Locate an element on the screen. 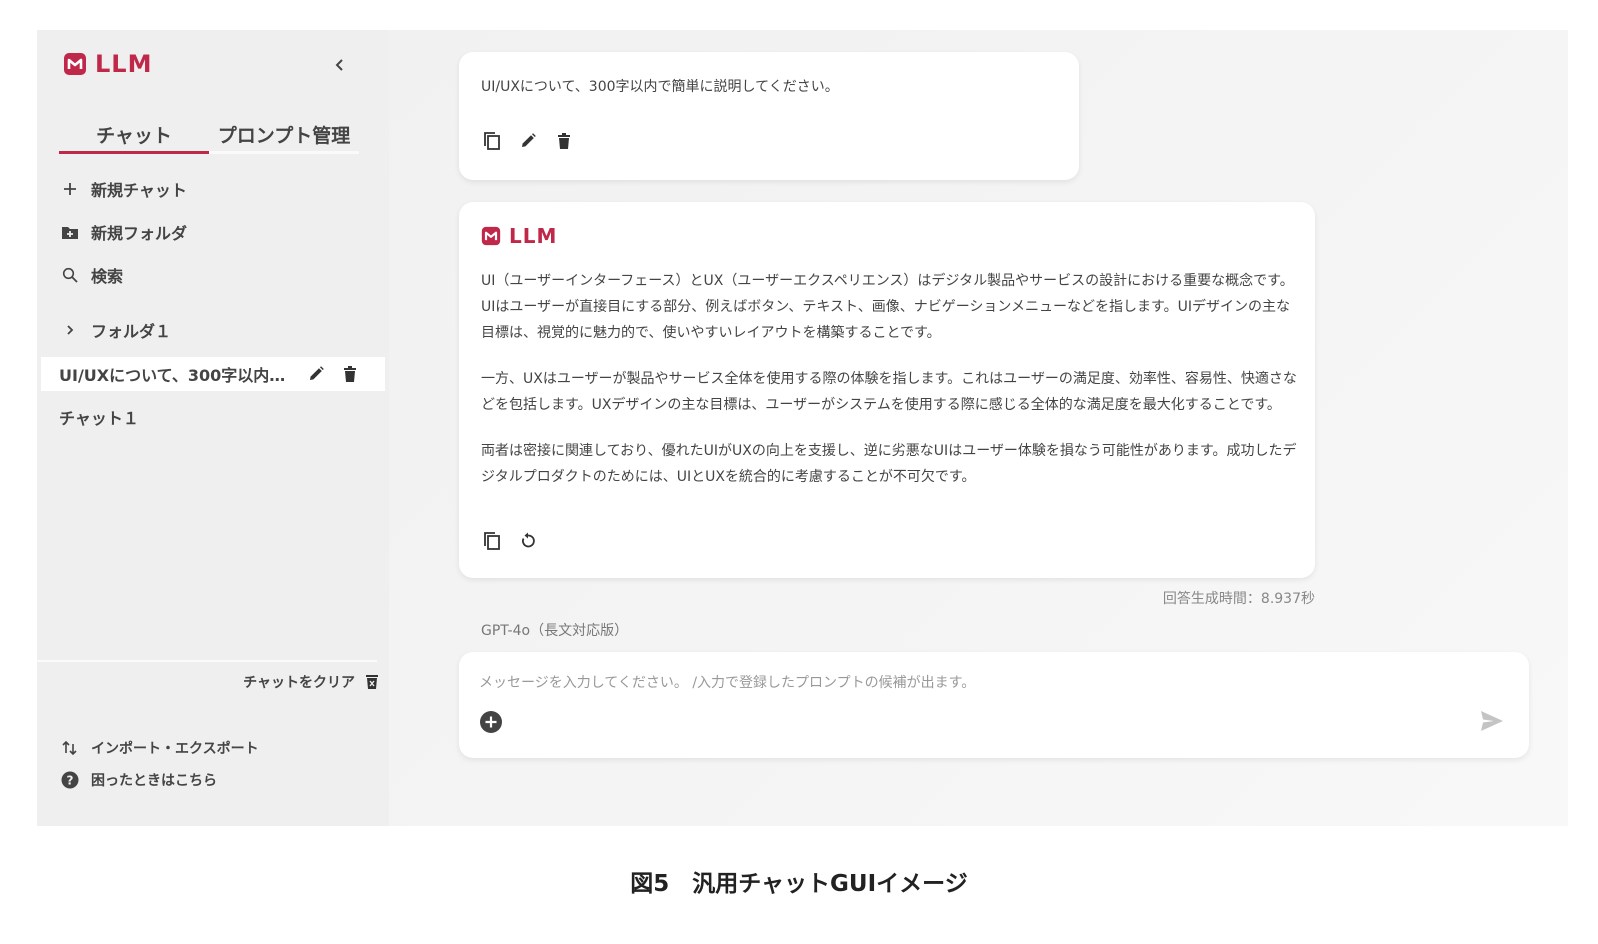 Image resolution: width=1598 pixels, height=944 pixels. new-folder-label: 新規フォルダ is located at coordinates (139, 233).